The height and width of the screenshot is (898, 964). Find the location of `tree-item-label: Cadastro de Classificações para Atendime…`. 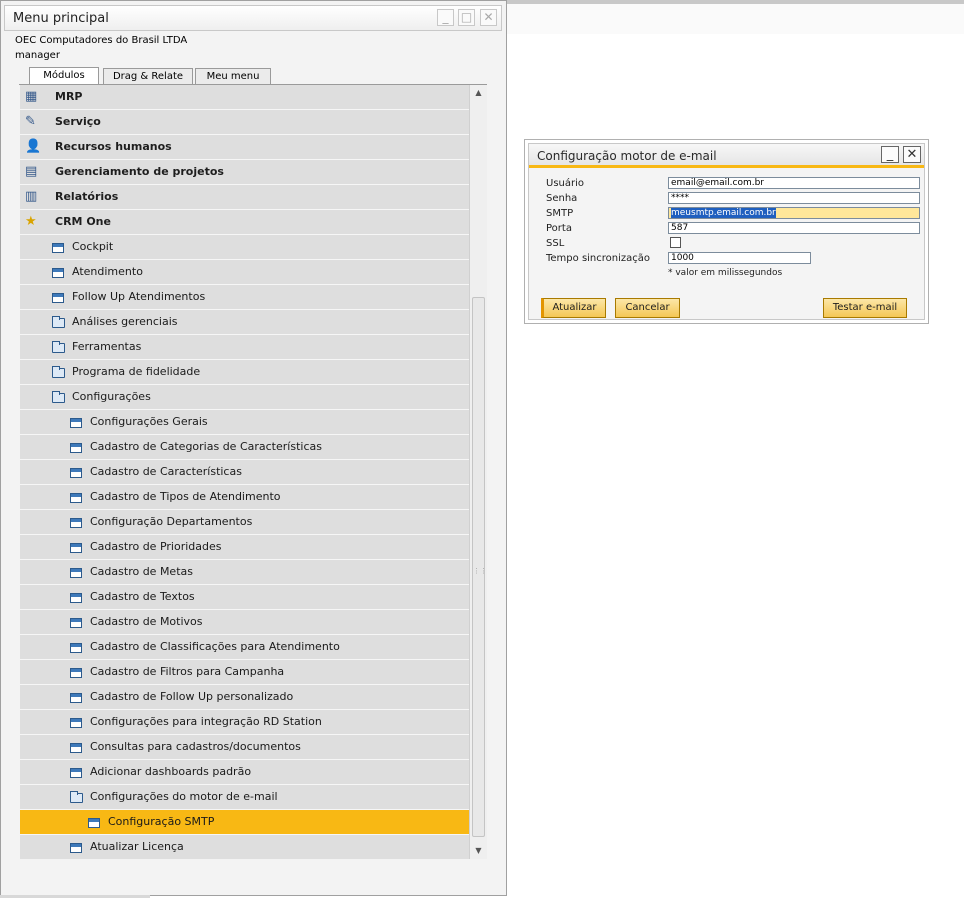

tree-item-label: Cadastro de Classificações para Atendime… is located at coordinates (215, 646).